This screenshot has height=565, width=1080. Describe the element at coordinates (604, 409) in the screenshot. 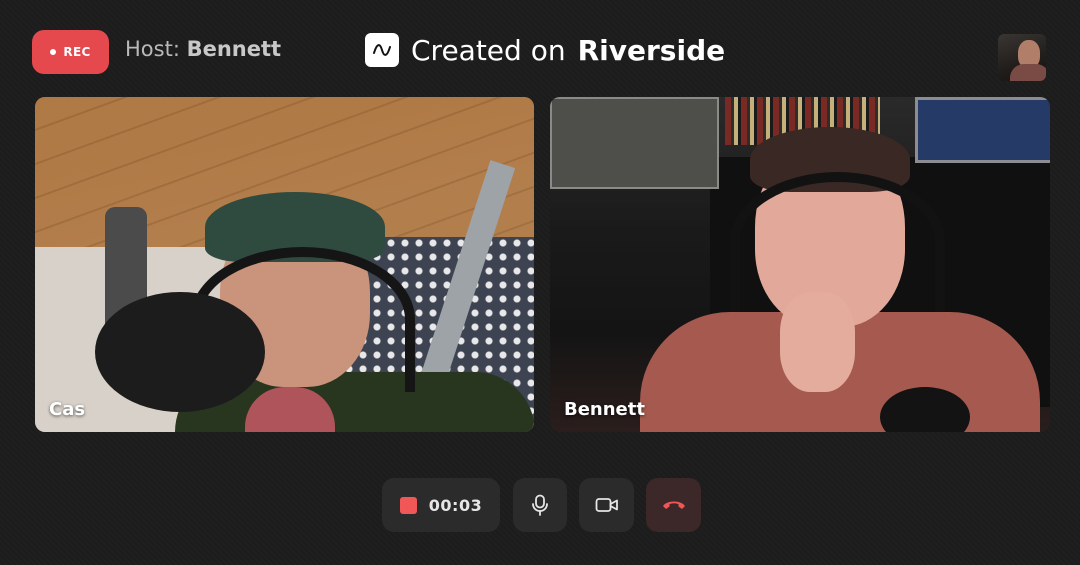

I see `participant-name-bennett: Bennett` at that location.